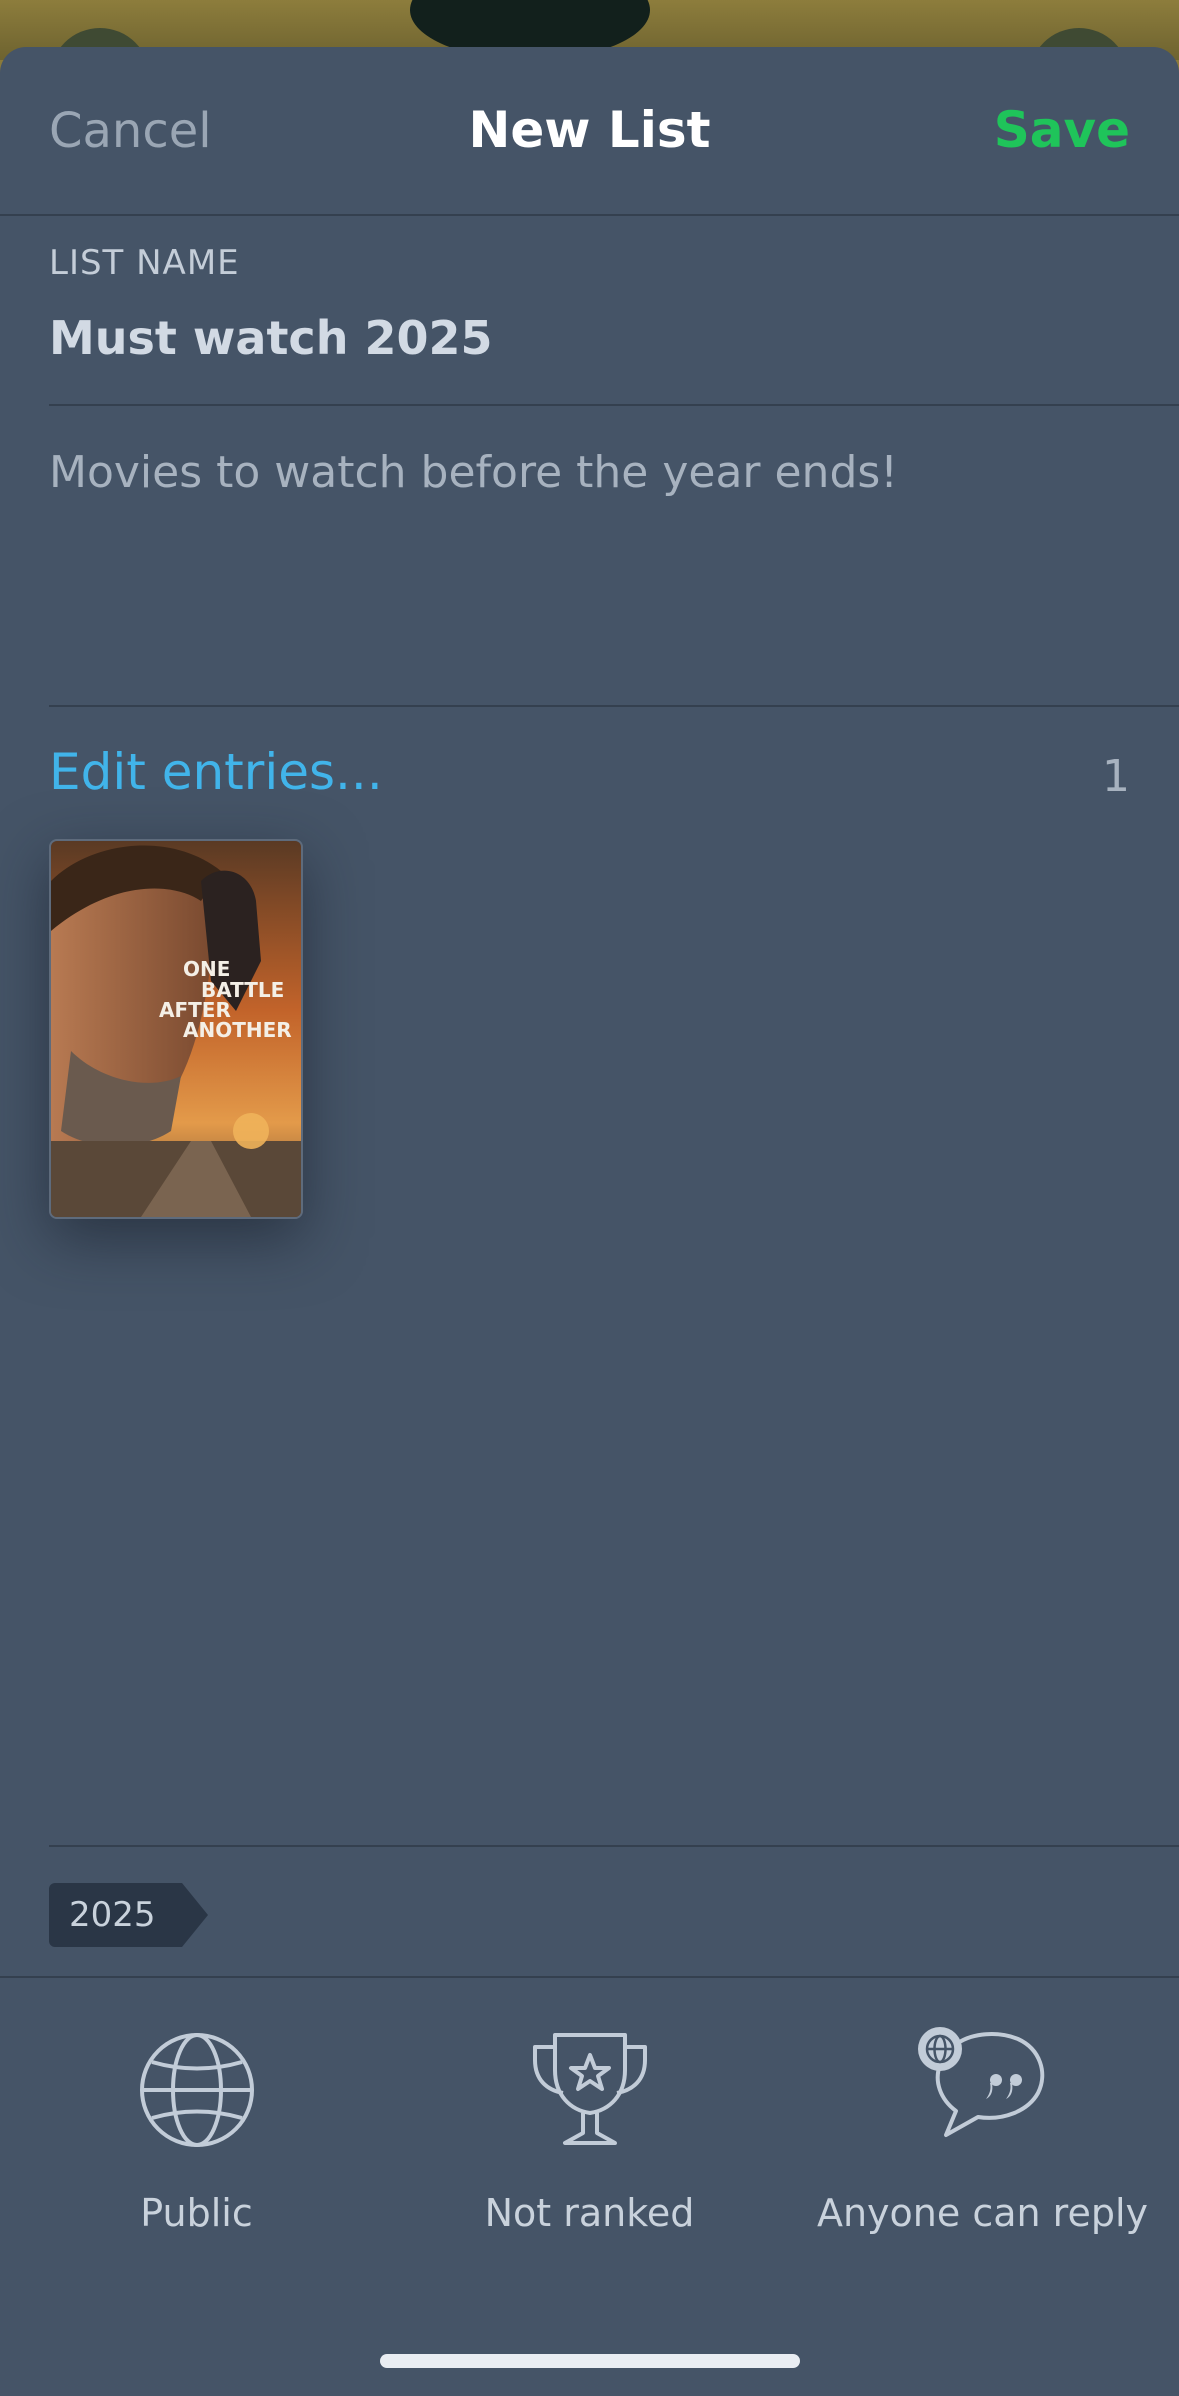 Image resolution: width=1179 pixels, height=2396 pixels. Describe the element at coordinates (590, 2361) in the screenshot. I see `home-indicator` at that location.